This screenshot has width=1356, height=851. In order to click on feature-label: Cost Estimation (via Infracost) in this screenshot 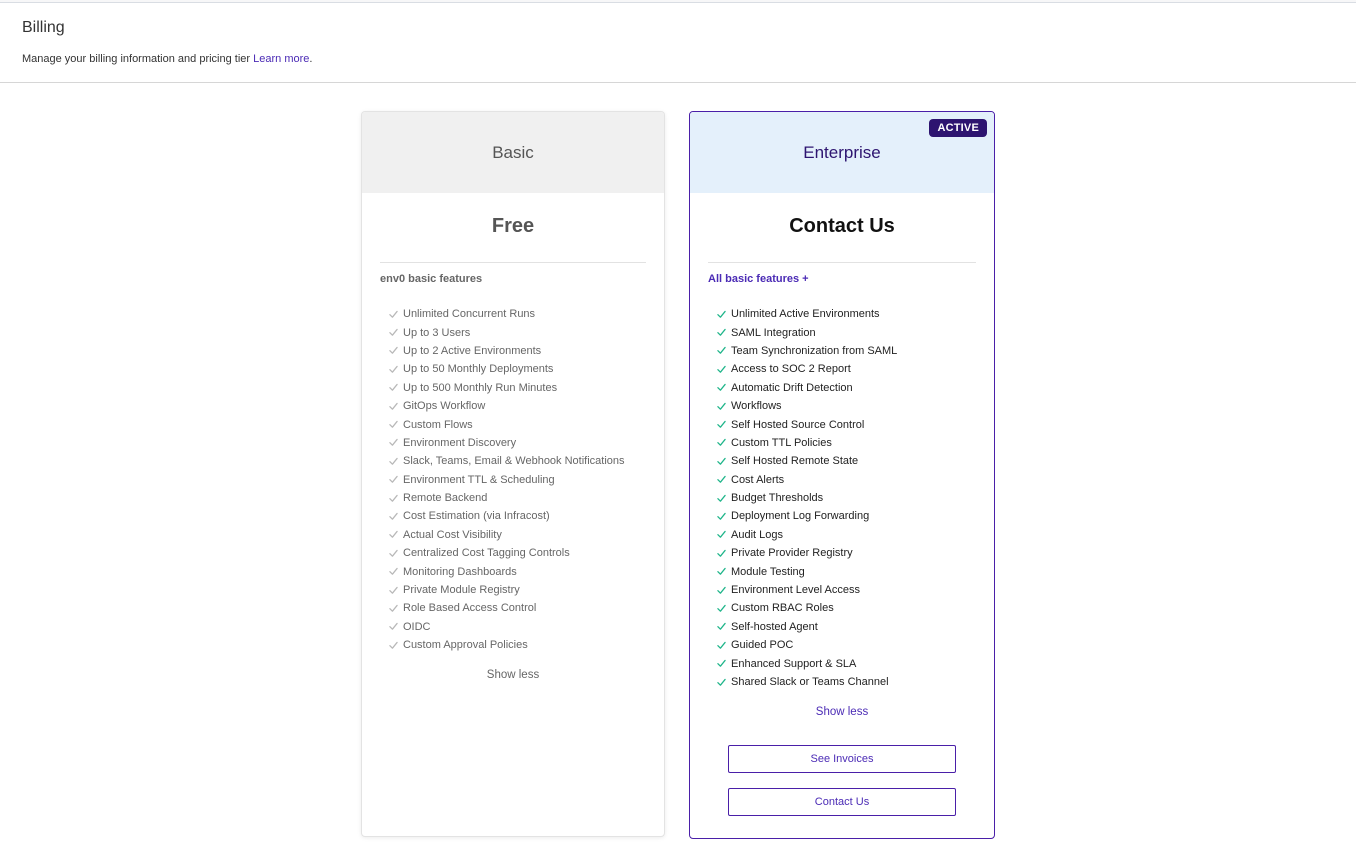, I will do `click(476, 516)`.